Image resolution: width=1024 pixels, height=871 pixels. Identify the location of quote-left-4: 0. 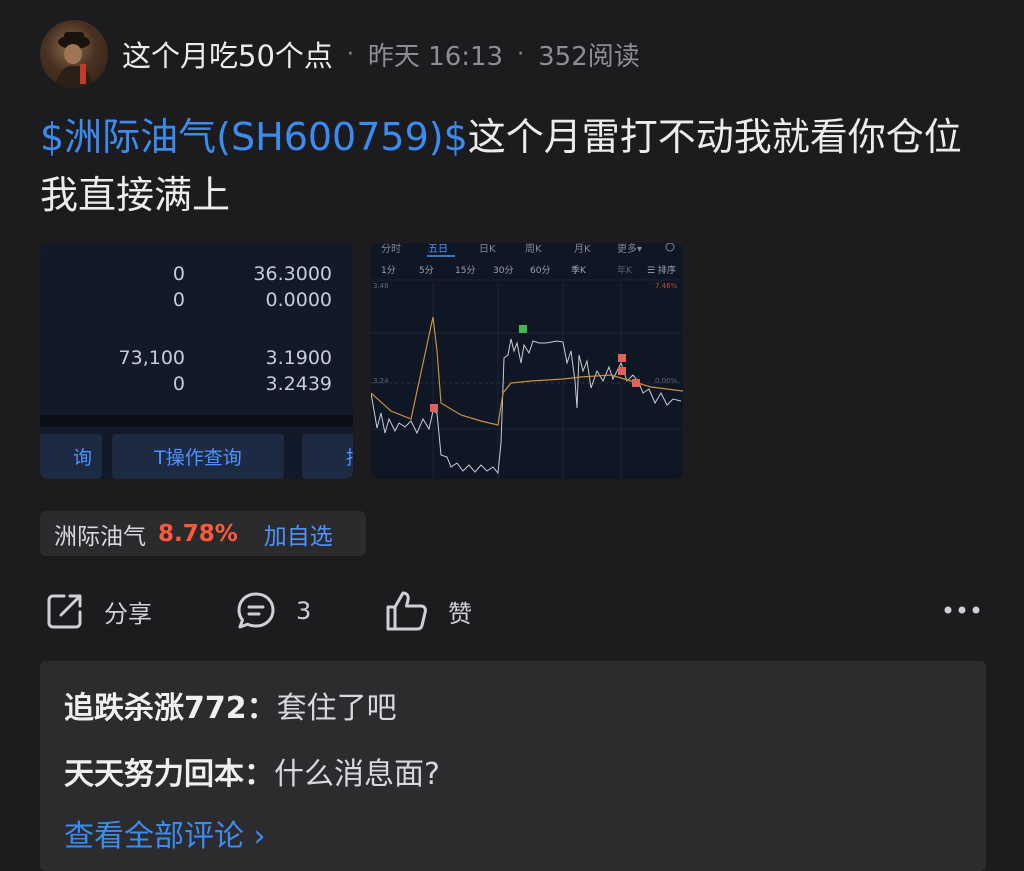
(178, 384).